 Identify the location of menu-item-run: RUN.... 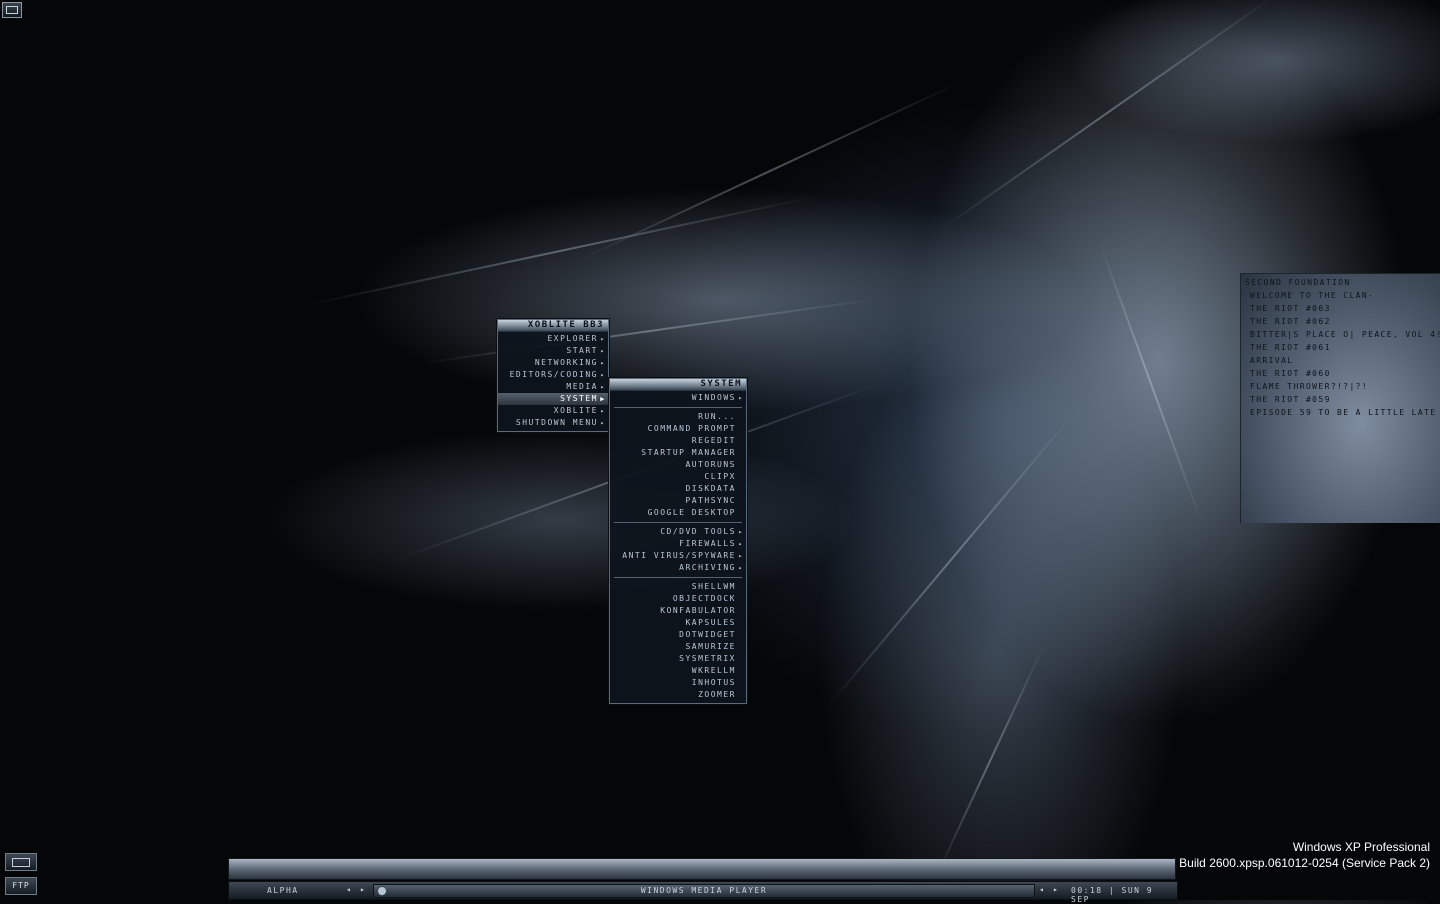
(678, 417).